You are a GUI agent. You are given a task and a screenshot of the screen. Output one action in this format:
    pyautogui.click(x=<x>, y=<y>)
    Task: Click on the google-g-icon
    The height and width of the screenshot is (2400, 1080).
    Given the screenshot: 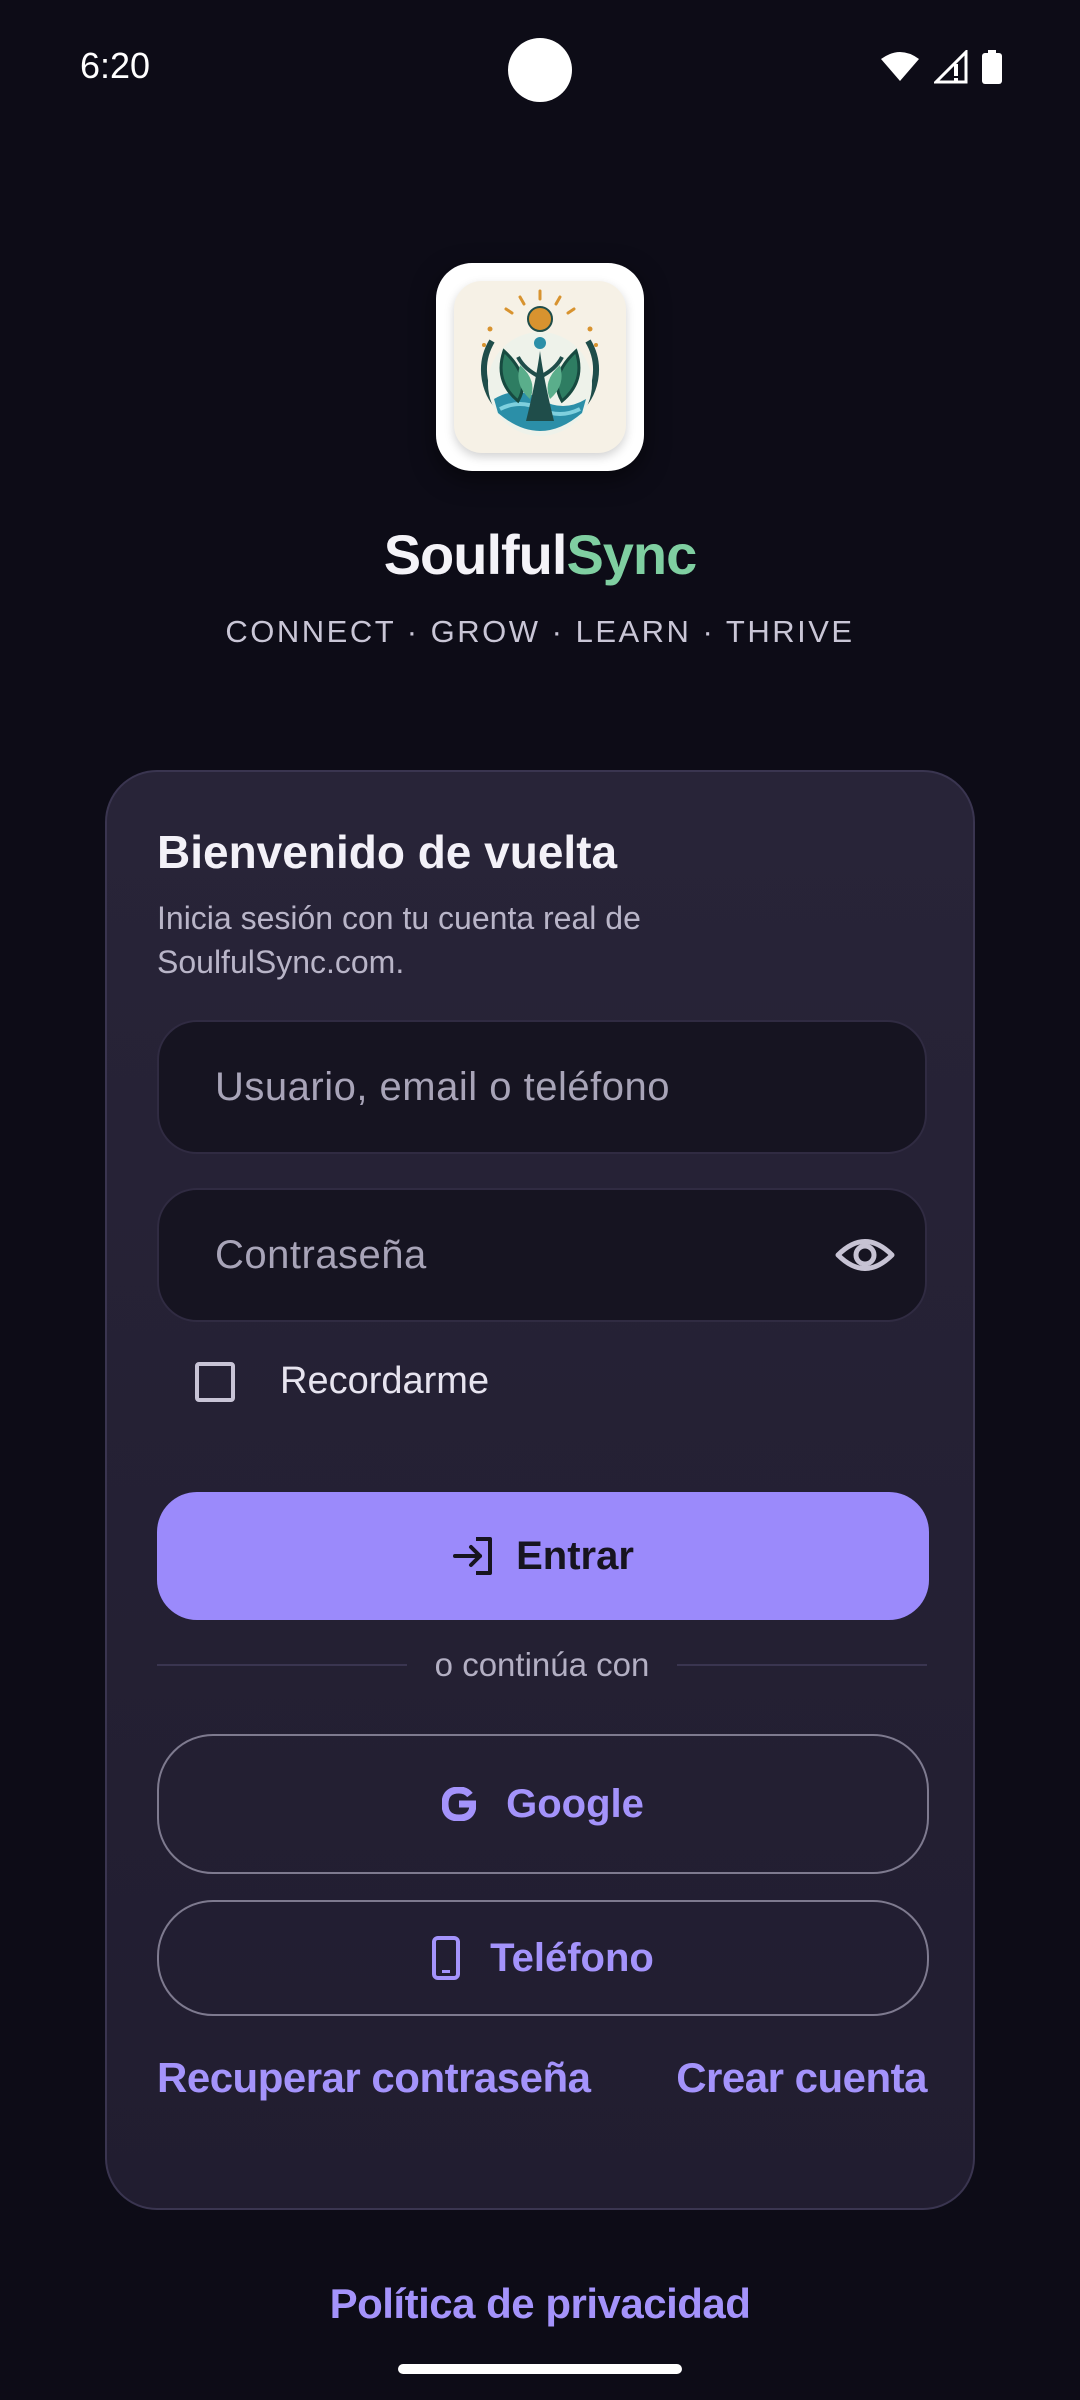 What is the action you would take?
    pyautogui.click(x=459, y=1804)
    